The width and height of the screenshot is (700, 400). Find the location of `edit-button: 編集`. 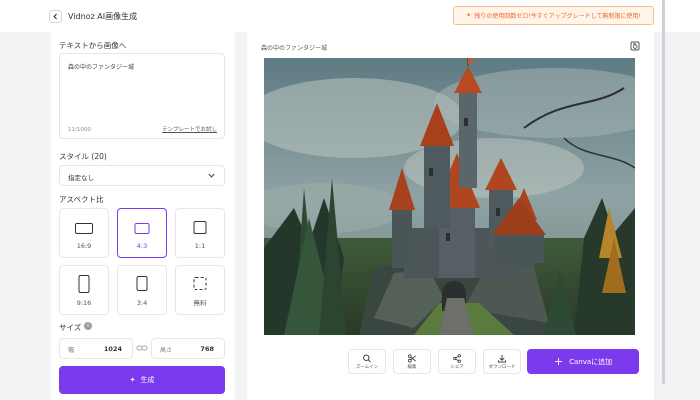

edit-button: 編集 is located at coordinates (412, 361).